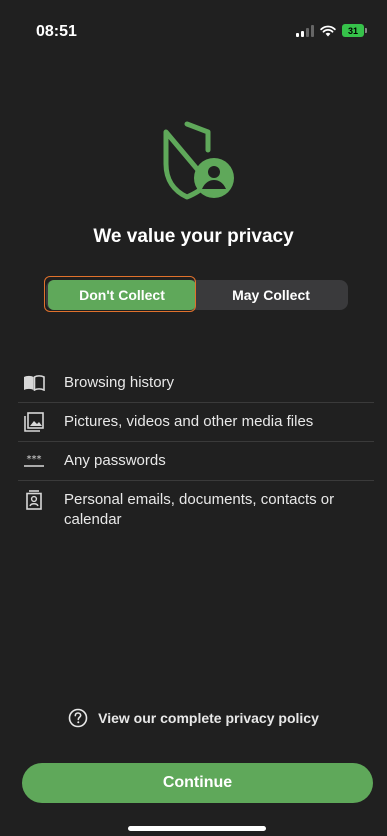 The image size is (387, 836). I want to click on status-icons: 31, so click(331, 30).